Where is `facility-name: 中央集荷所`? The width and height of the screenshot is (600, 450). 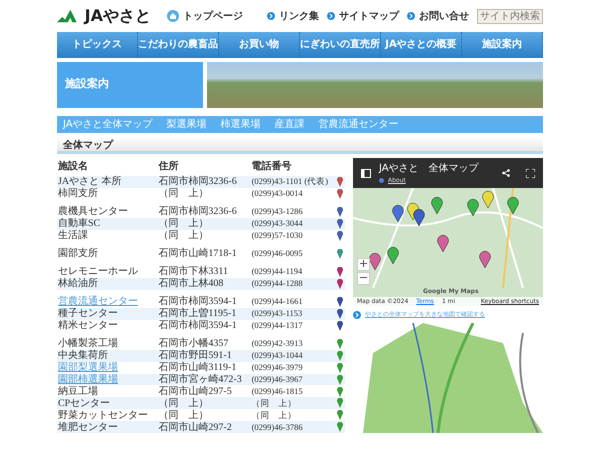
facility-name: 中央集荷所 is located at coordinates (83, 356).